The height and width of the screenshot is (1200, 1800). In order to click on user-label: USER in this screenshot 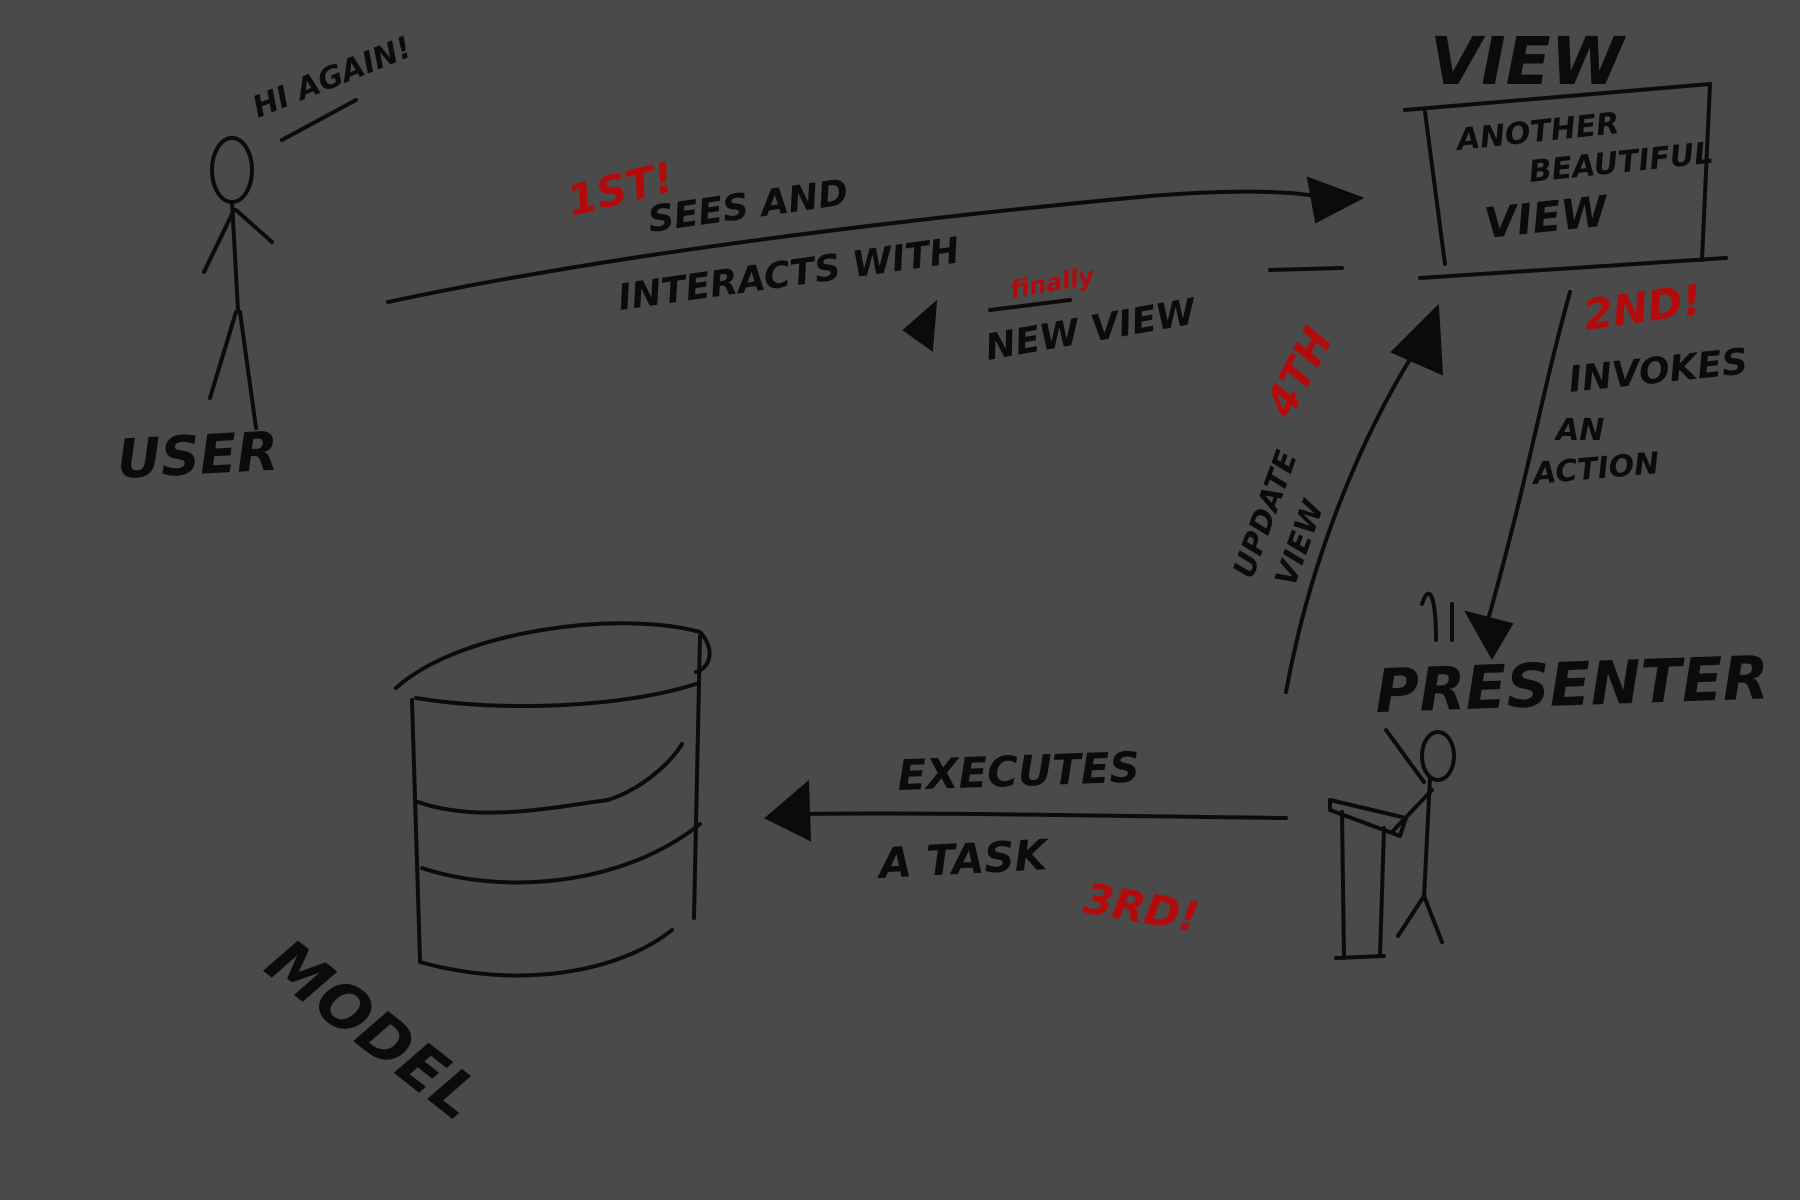, I will do `click(197, 455)`.